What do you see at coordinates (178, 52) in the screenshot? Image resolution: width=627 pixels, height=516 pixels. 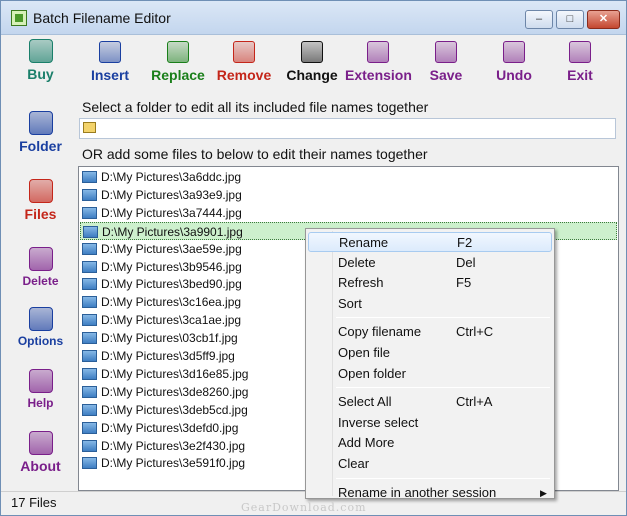 I see `replace-icon` at bounding box center [178, 52].